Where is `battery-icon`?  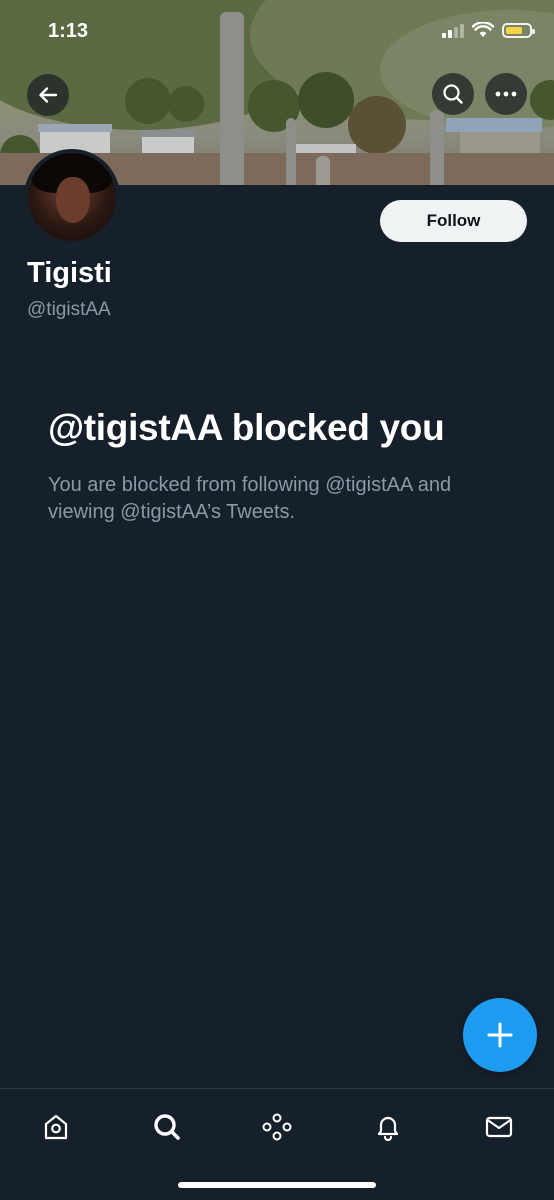
battery-icon is located at coordinates (518, 30).